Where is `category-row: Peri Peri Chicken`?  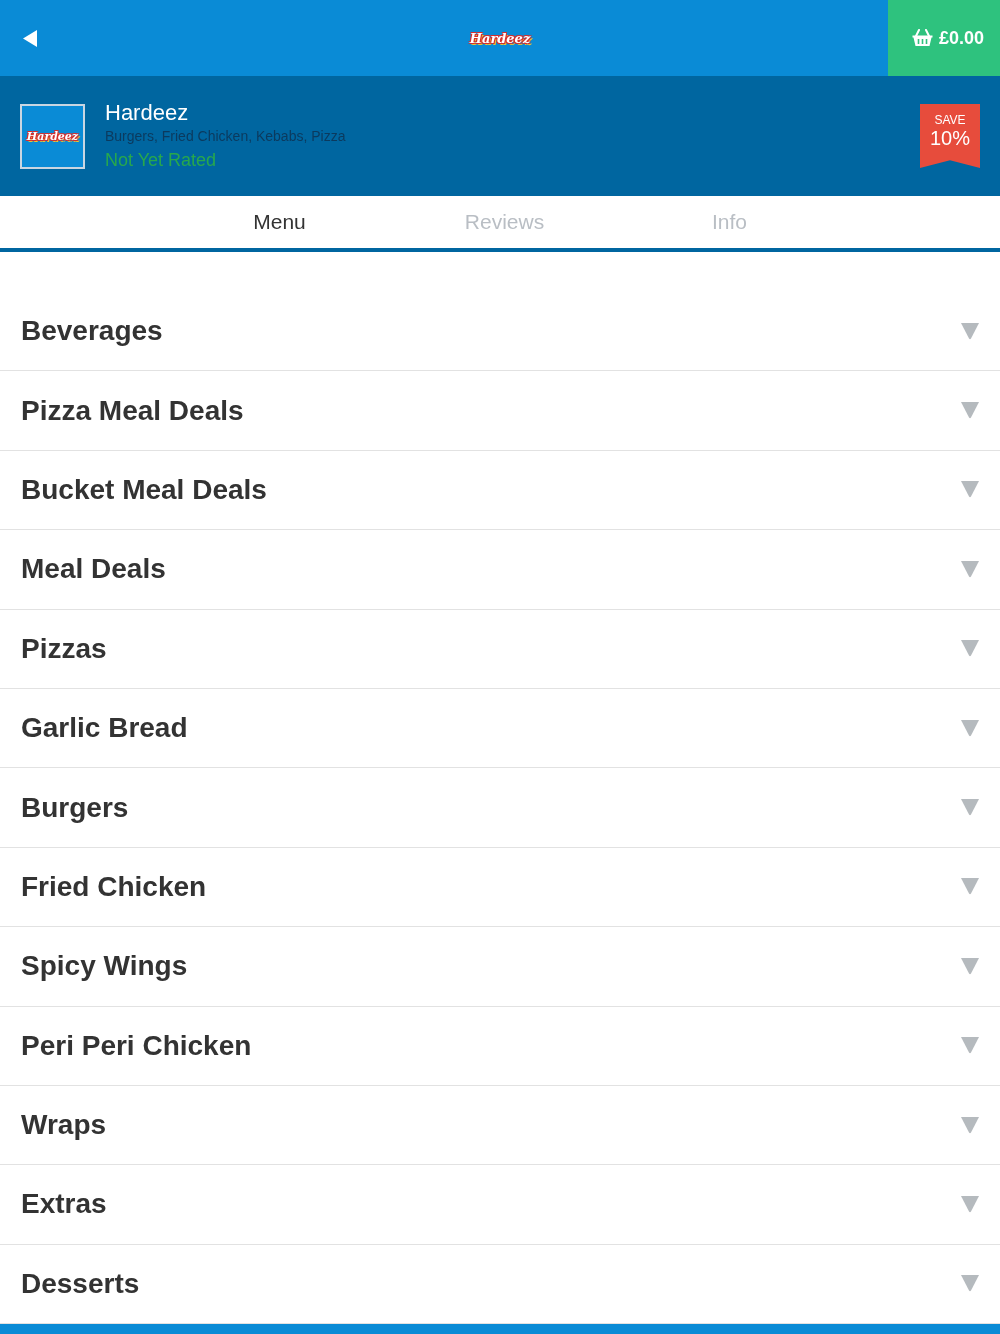
category-row: Peri Peri Chicken is located at coordinates (500, 1046).